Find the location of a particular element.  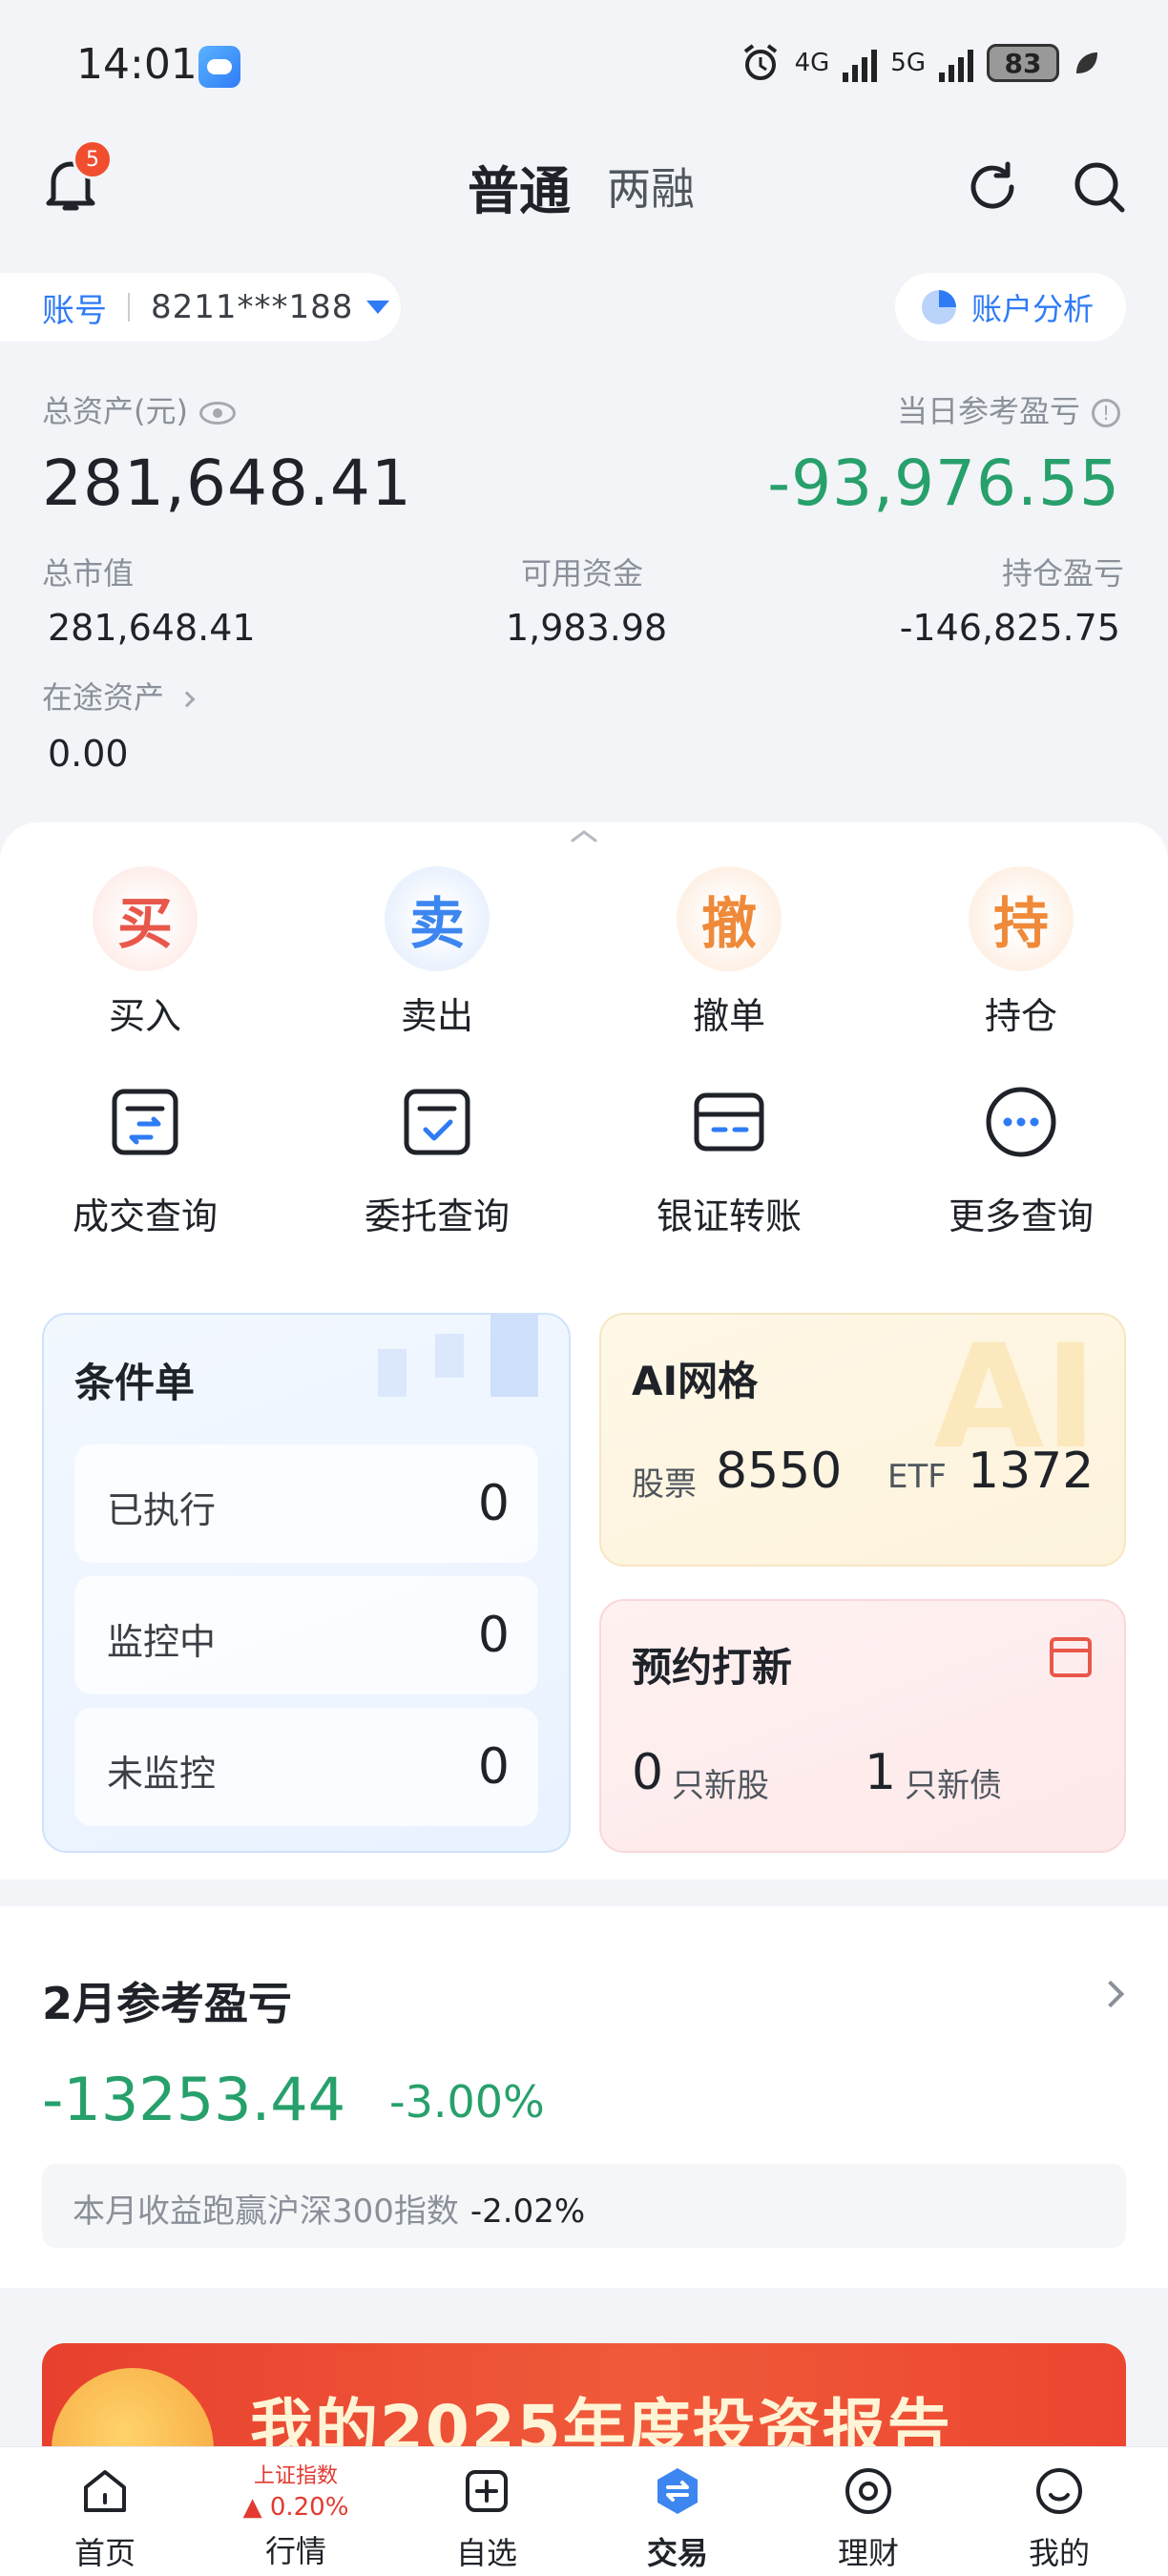

tab-wealth-label: 理财 is located at coordinates (868, 2553).